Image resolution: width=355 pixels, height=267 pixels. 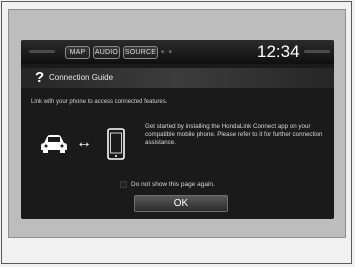 I want to click on ok-button: OK, so click(x=181, y=203).